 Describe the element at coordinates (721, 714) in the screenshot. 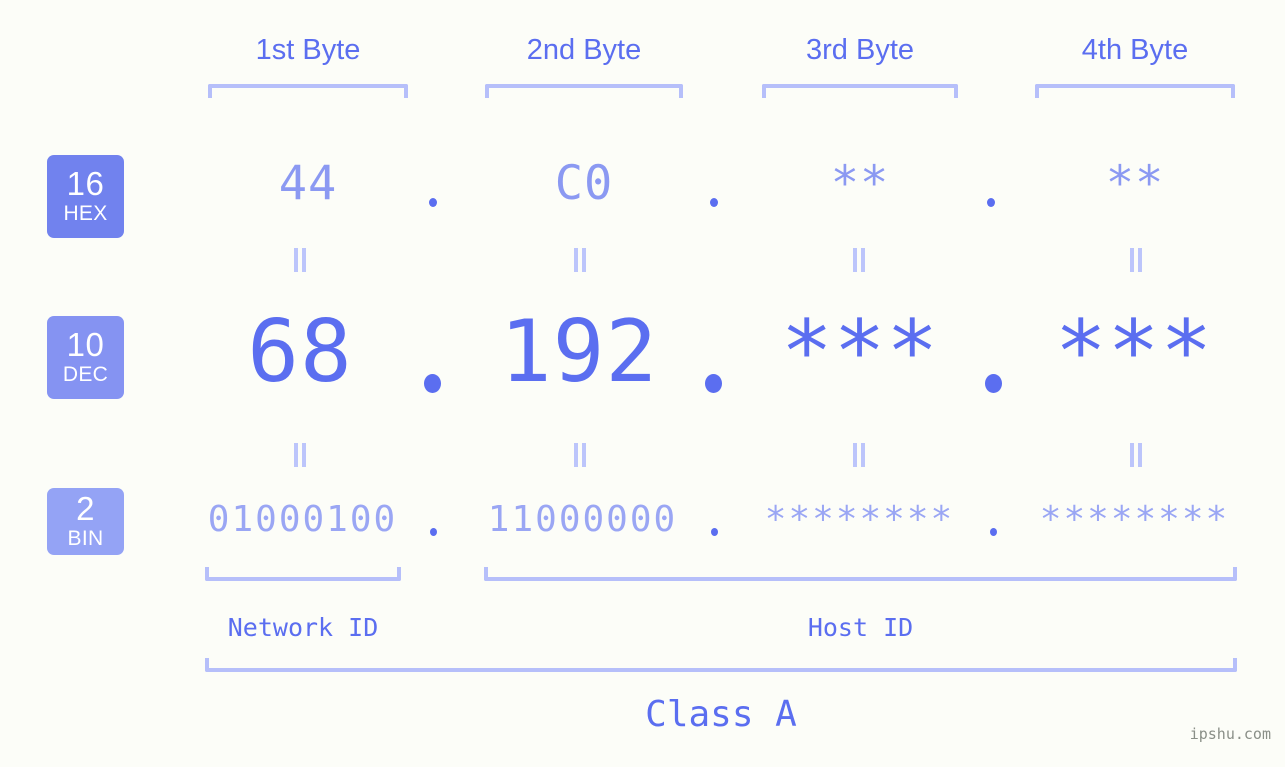

I see `class-label: Class A` at that location.